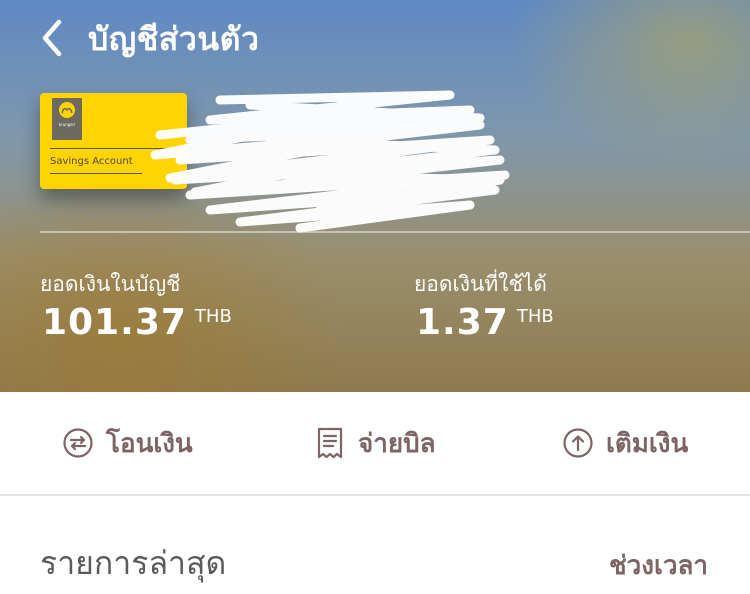 This screenshot has height=594, width=750. I want to click on account-balance-value: 101.37, so click(114, 322).